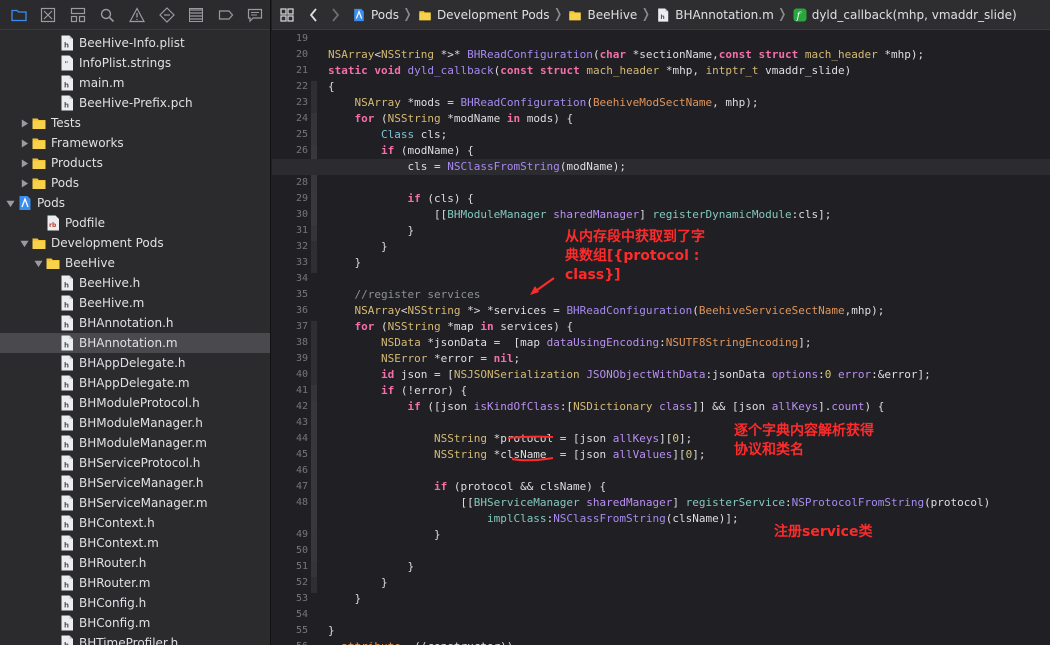 This screenshot has width=1050, height=645. I want to click on line-number: 51, so click(290, 567).